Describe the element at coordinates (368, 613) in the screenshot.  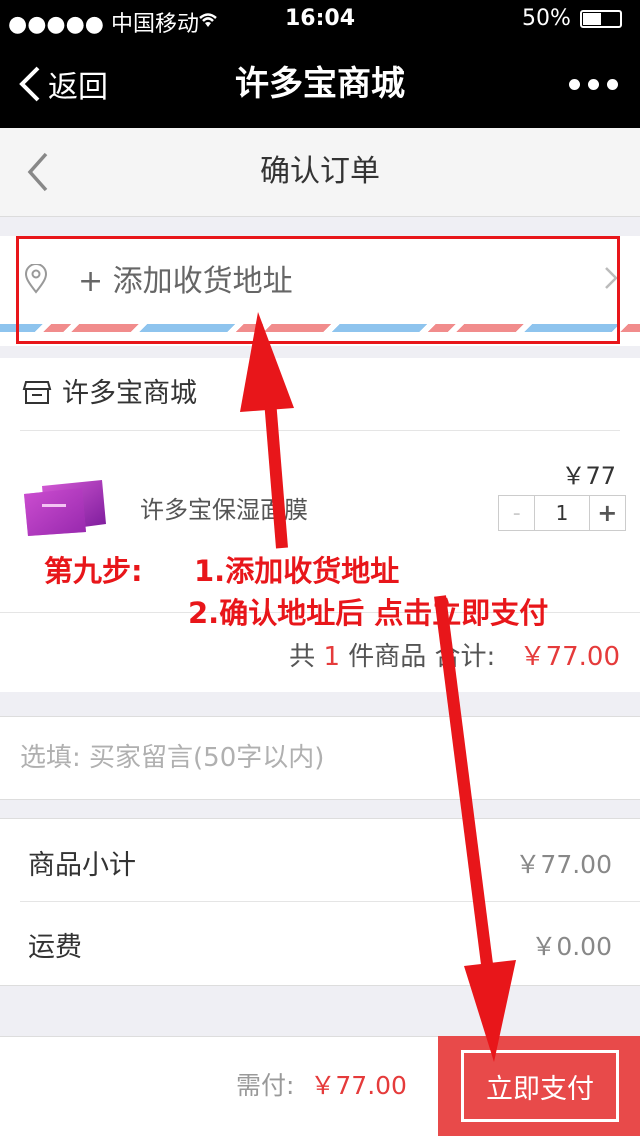
I see `annotation-line2: 2.确认地址后 点击立即支付` at that location.